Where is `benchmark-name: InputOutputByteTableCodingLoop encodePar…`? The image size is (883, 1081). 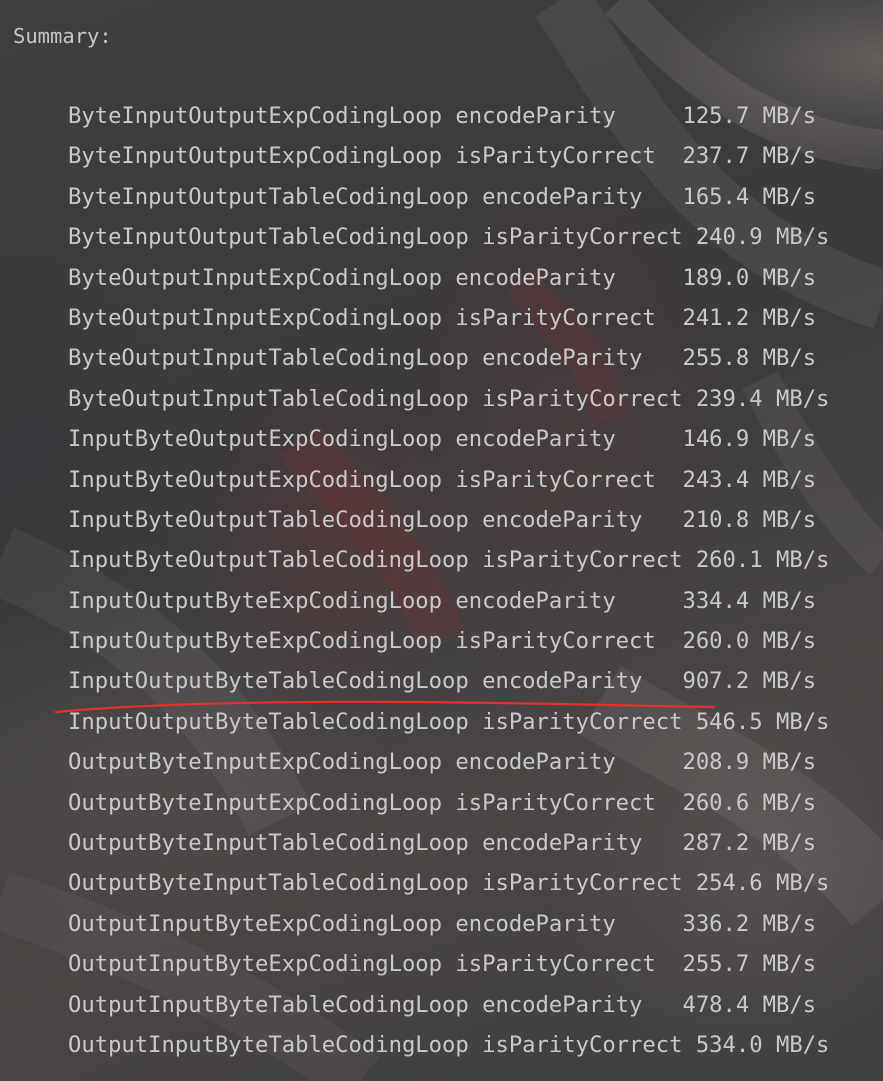
benchmark-name: InputOutputByteTableCodingLoop encodePar… is located at coordinates (375, 681).